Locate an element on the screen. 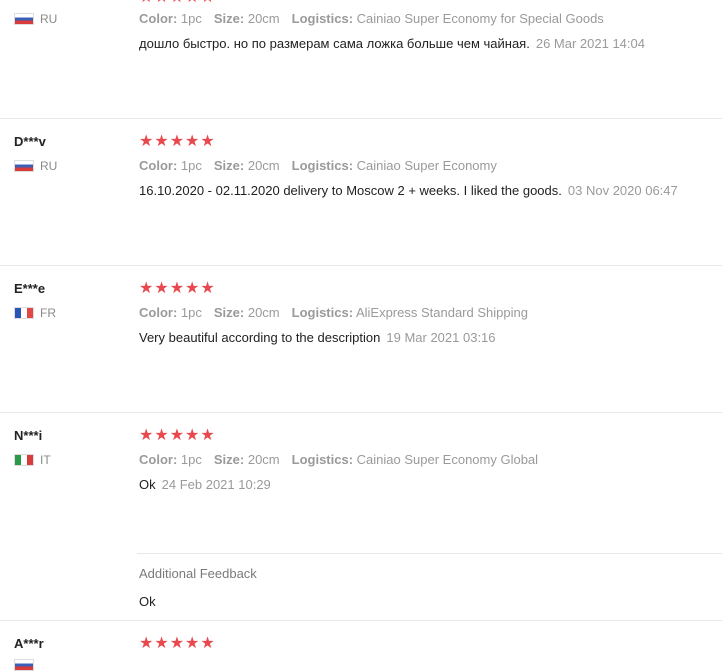  country-code: FR is located at coordinates (48, 313).